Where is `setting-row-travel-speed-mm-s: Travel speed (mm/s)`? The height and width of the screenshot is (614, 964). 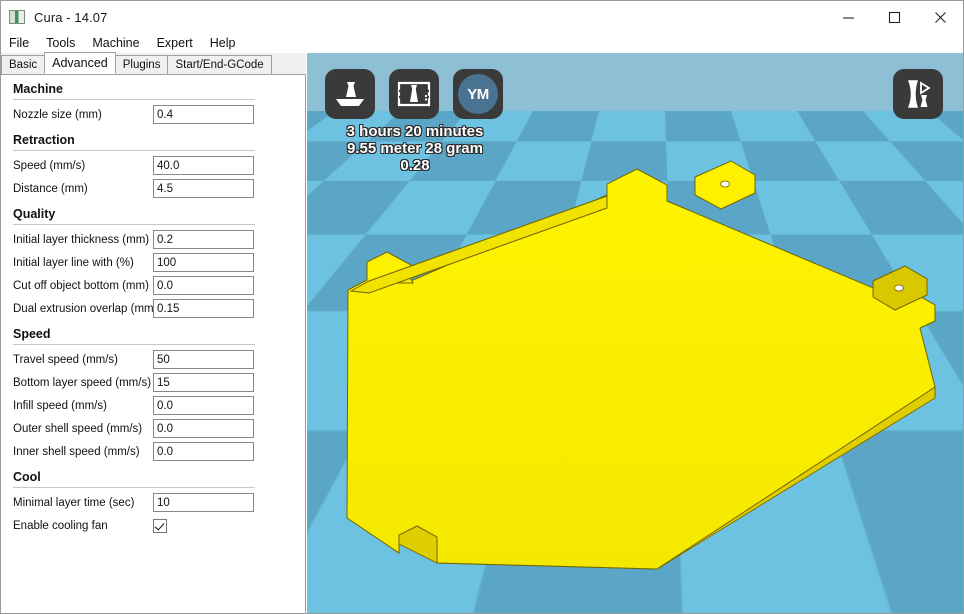
setting-row-travel-speed-mm-s: Travel speed (mm/s) is located at coordinates (153, 359).